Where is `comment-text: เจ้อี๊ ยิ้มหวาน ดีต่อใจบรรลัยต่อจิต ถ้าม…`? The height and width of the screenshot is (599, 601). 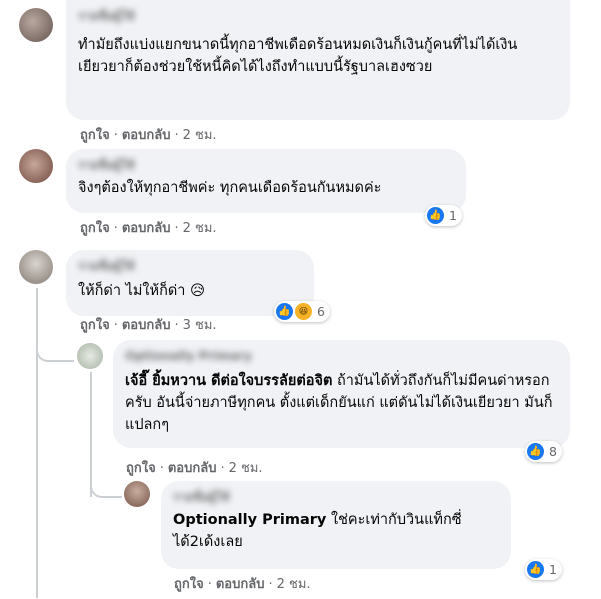
comment-text: เจ้อี๊ ยิ้มหวาน ดีต่อใจบรรลัยต่อจิต ถ้าม… is located at coordinates (341, 403).